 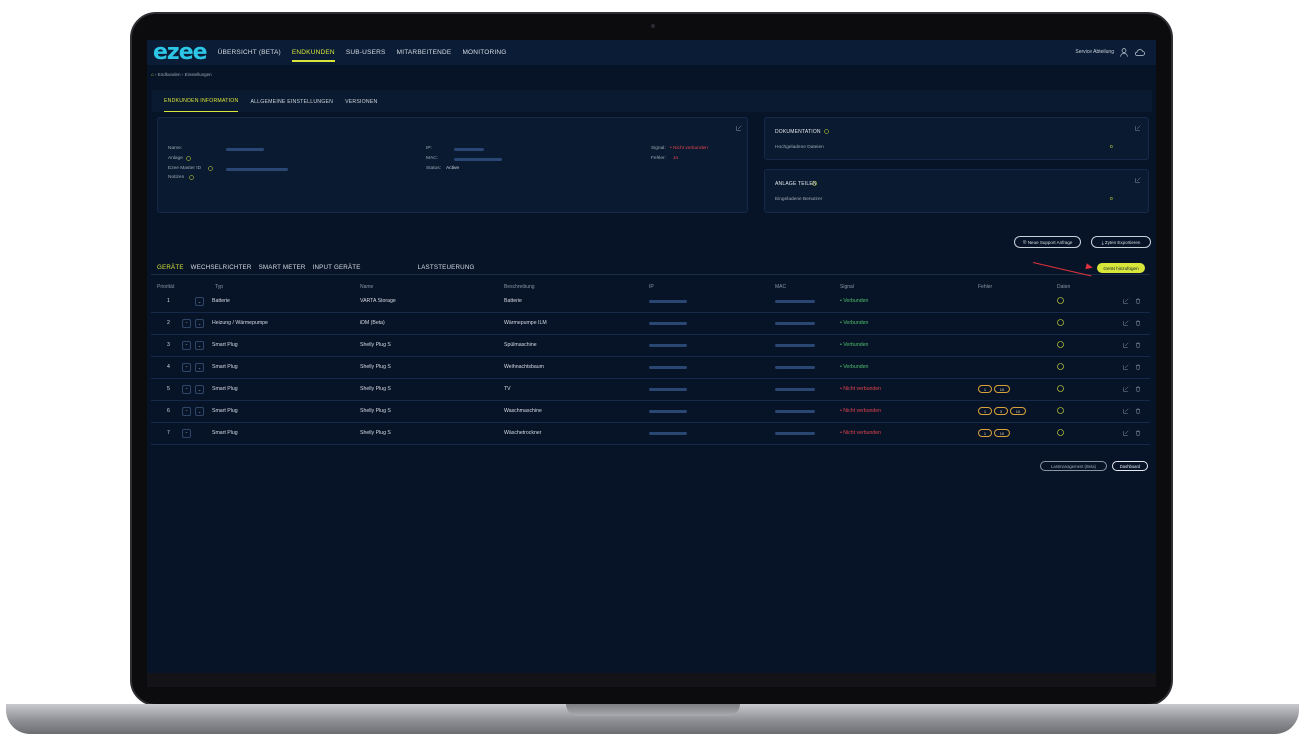 I want to click on lastmanagement-button: Lastmanagement (Beta), so click(x=1073, y=466).